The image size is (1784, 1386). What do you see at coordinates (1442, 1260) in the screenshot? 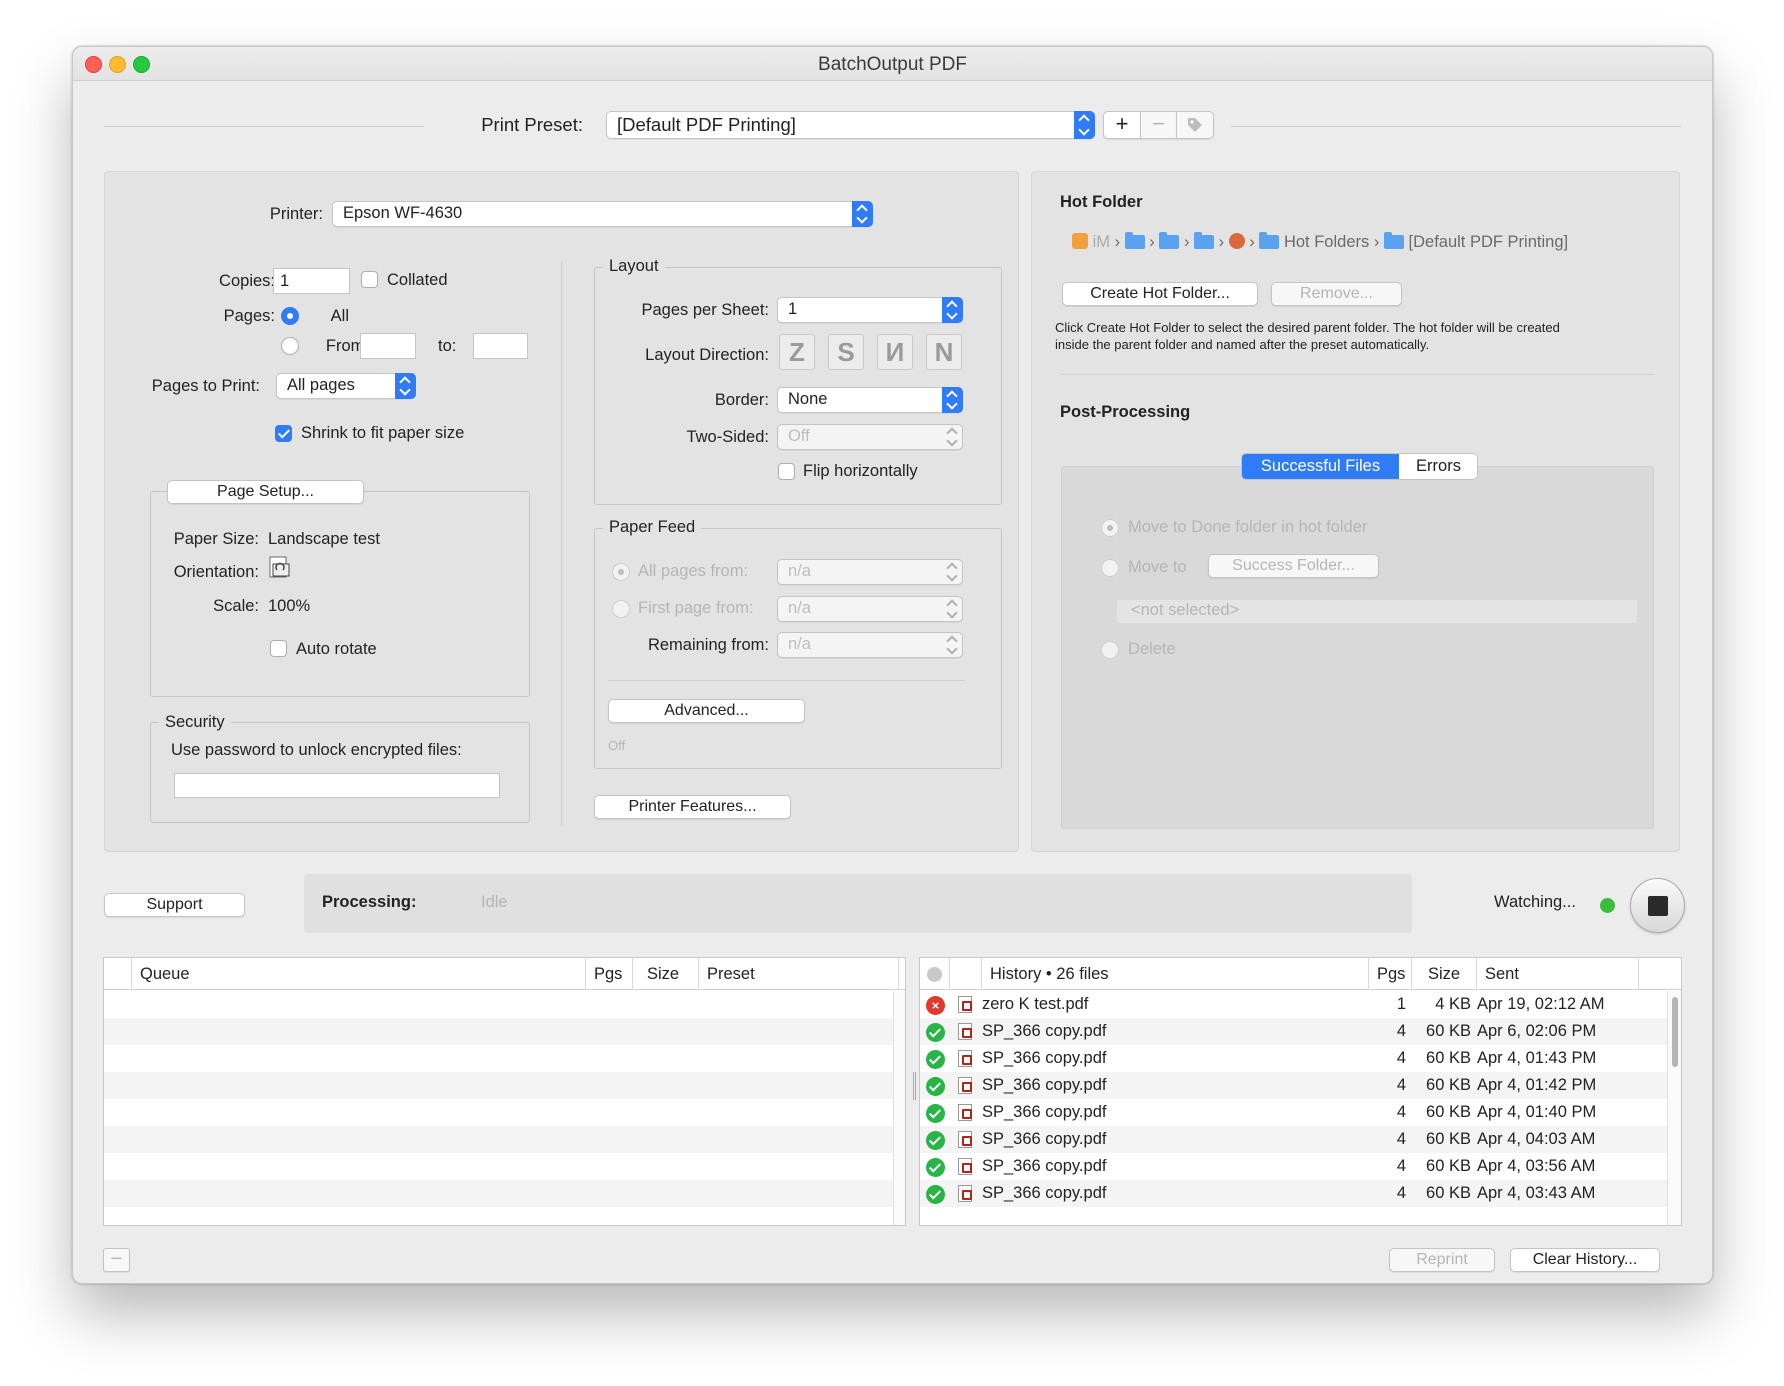
I see `reprint-button: Reprint` at bounding box center [1442, 1260].